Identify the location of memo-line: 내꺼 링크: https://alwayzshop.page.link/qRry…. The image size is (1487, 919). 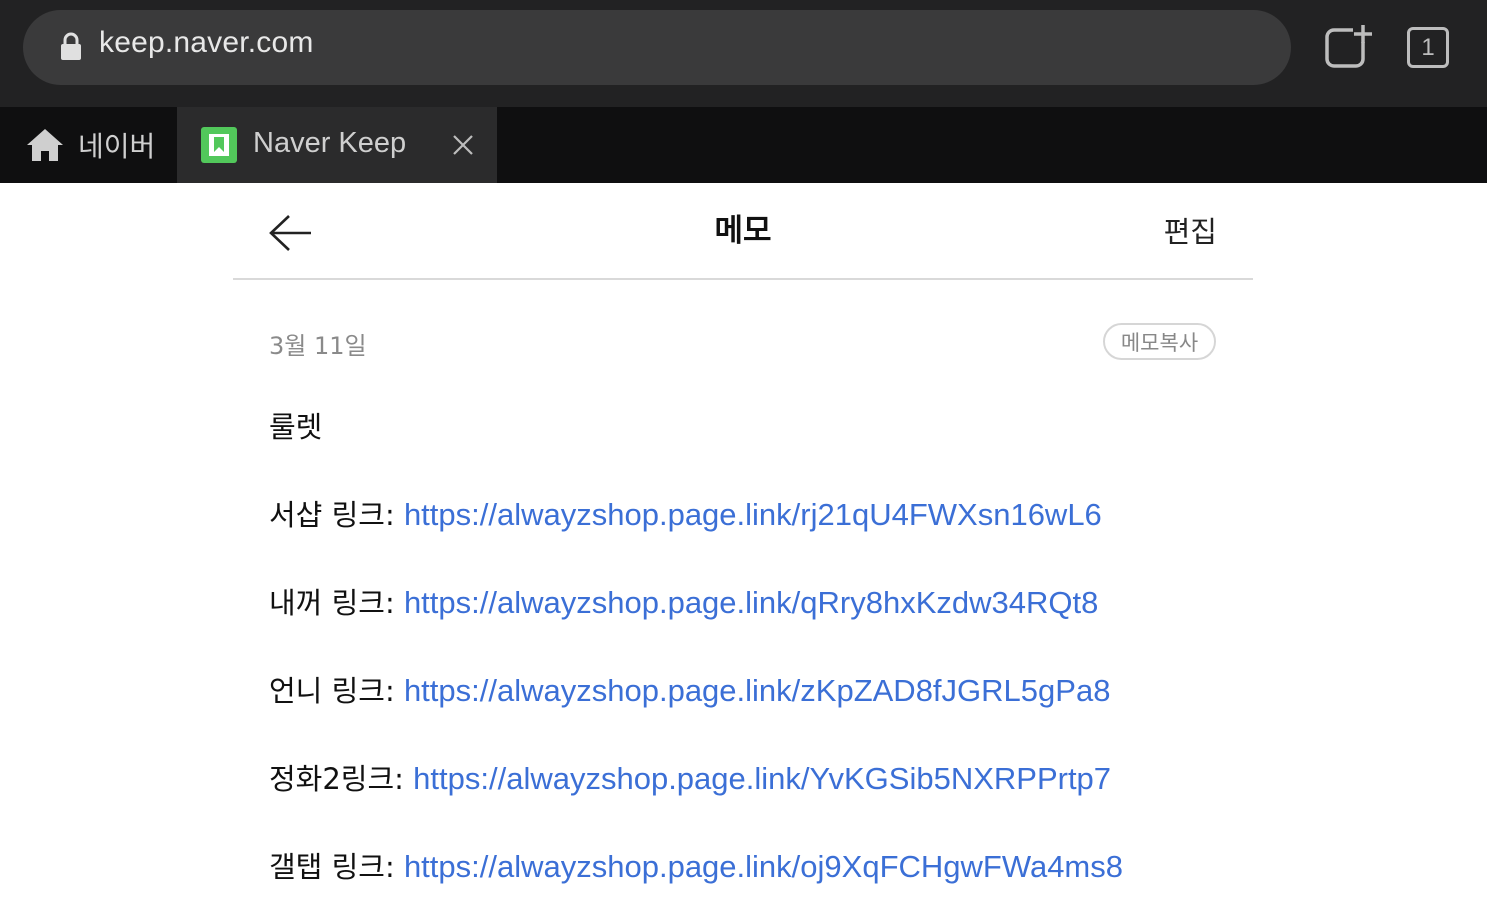
(683, 601).